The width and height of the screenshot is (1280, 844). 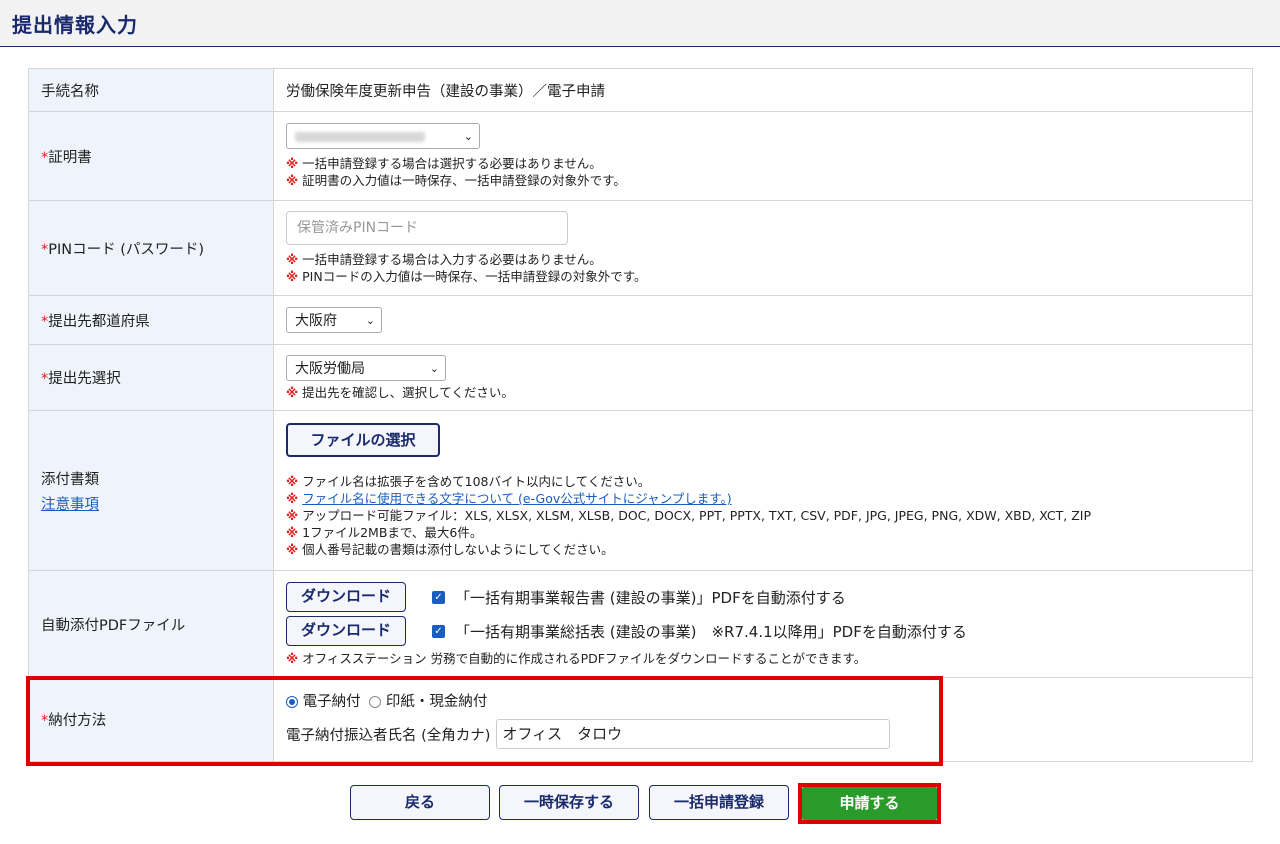 I want to click on submit-button: 申請する, so click(x=869, y=803).